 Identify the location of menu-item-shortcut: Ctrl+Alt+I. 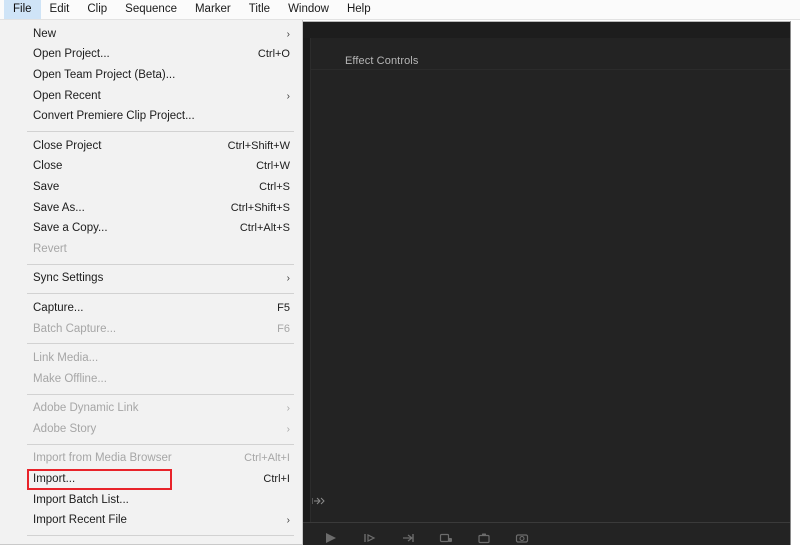
(267, 458).